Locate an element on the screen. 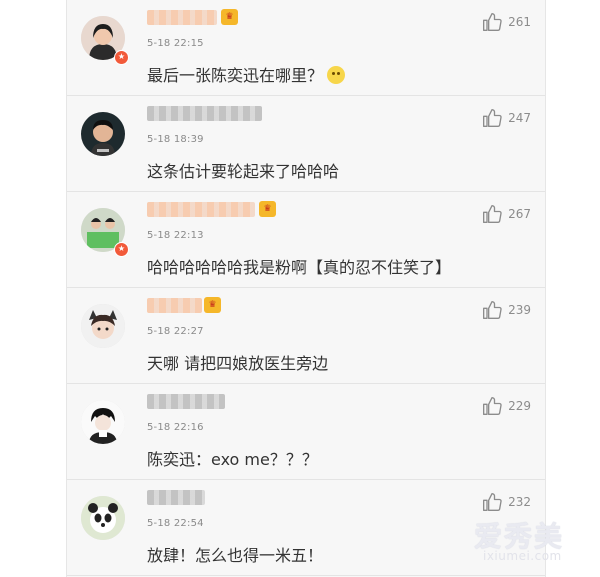 The width and height of the screenshot is (600, 577). like-button: 267 is located at coordinates (506, 214).